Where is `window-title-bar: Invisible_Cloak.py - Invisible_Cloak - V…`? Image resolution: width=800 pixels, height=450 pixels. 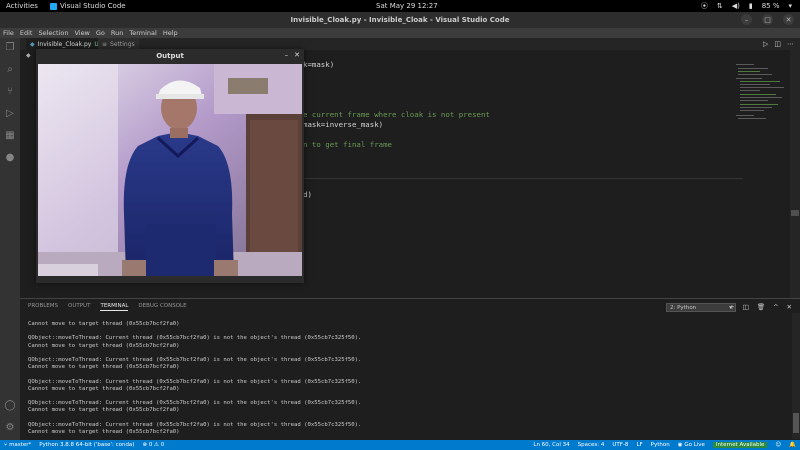 window-title-bar: Invisible_Cloak.py - Invisible_Cloak - V… is located at coordinates (400, 20).